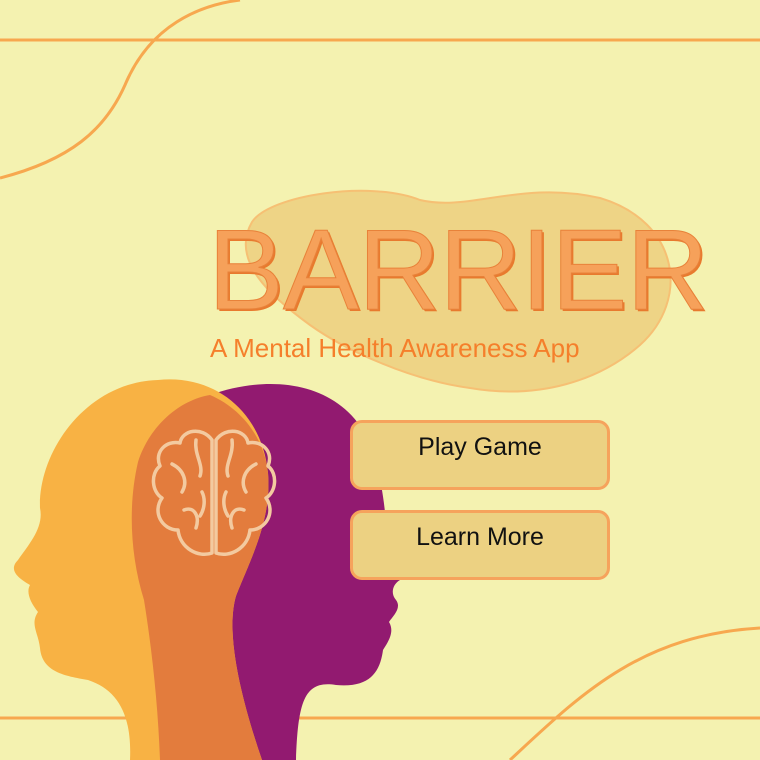 The height and width of the screenshot is (760, 760). What do you see at coordinates (459, 270) in the screenshot?
I see `app-title: BARRIER` at bounding box center [459, 270].